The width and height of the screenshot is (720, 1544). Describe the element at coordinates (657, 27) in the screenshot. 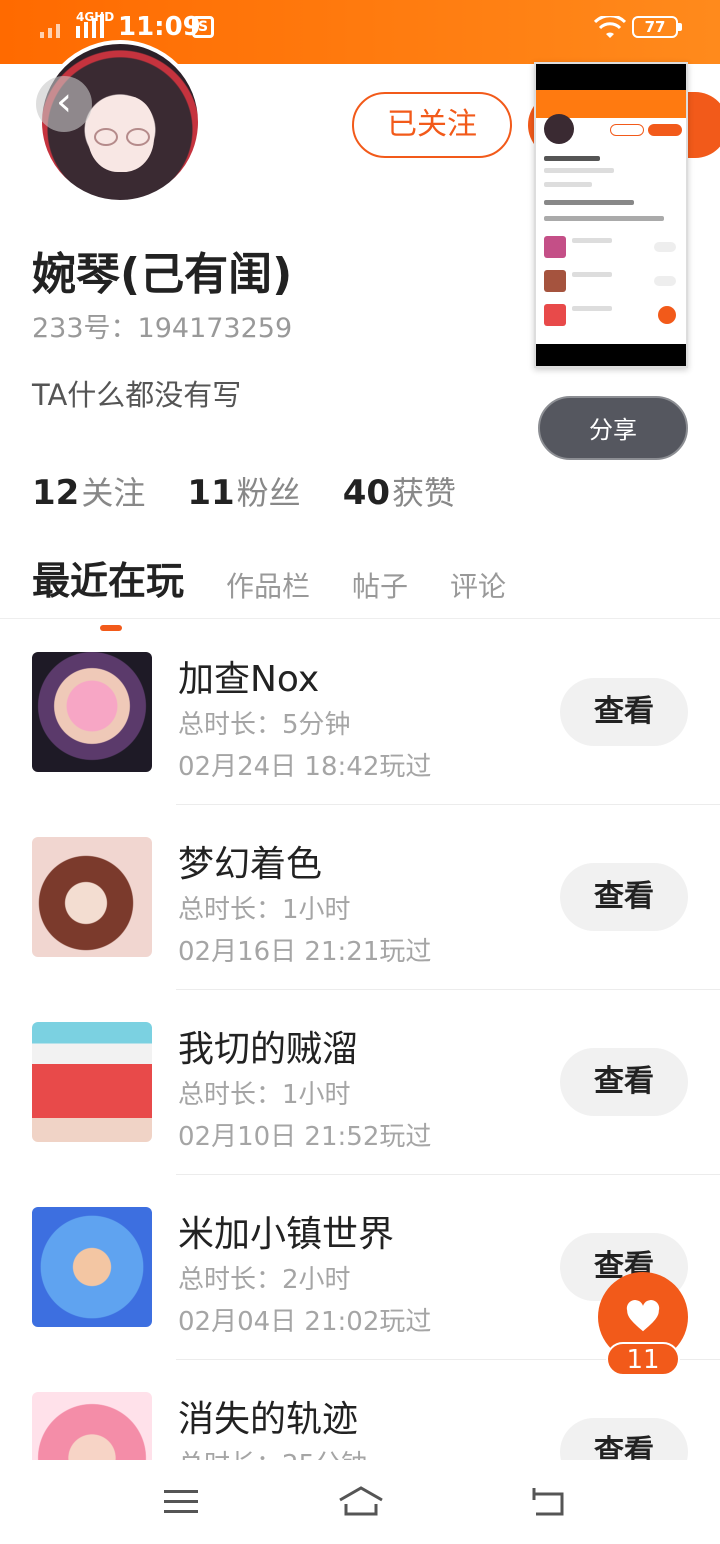

I see `battery-icon: 77` at that location.